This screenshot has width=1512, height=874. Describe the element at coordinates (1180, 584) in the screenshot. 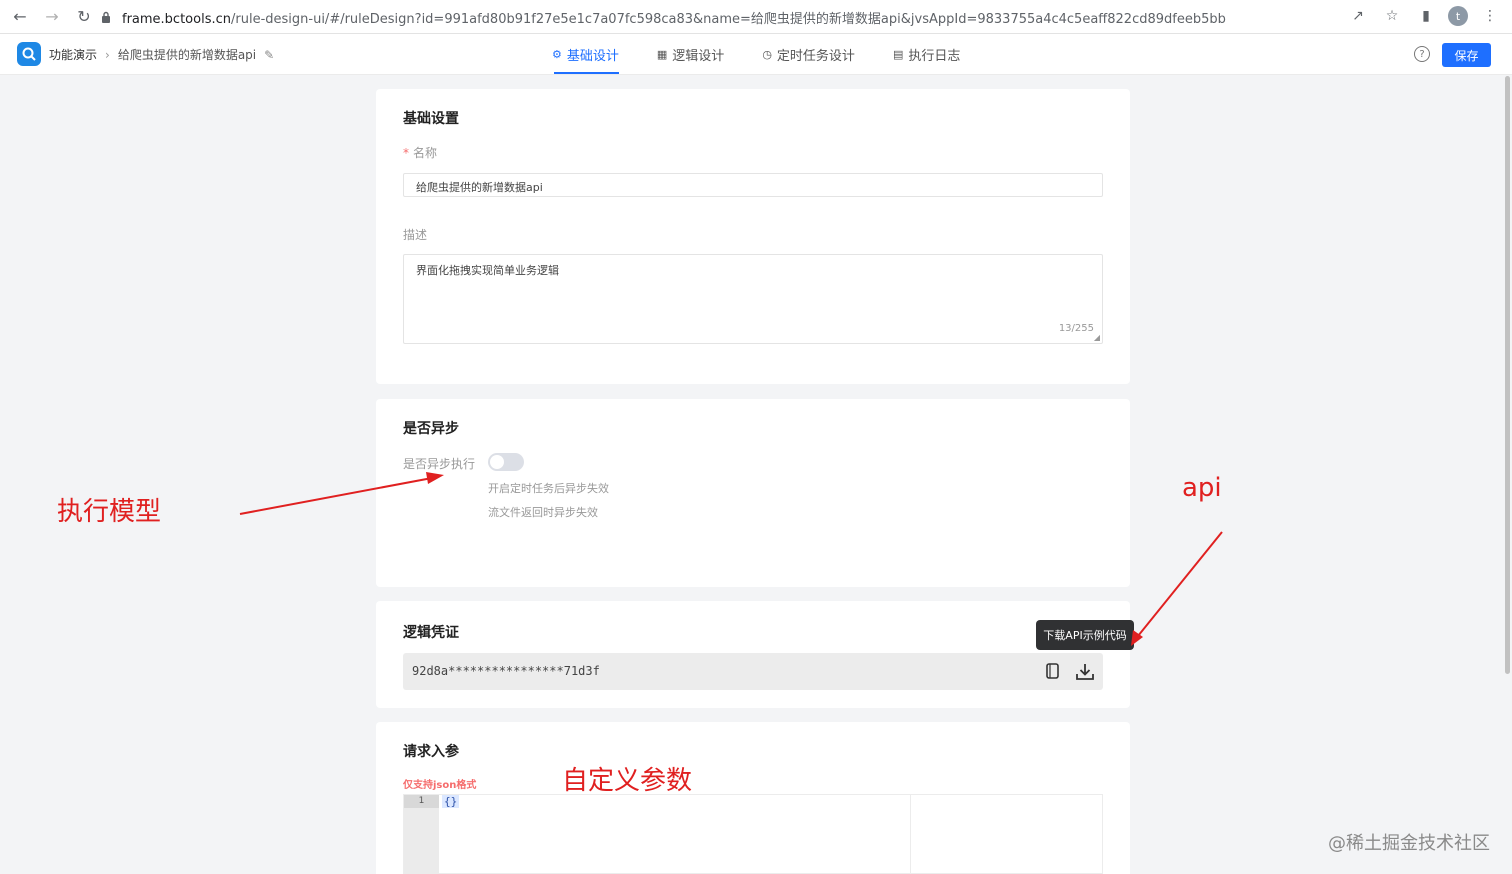

I see `arrow-api-line` at that location.